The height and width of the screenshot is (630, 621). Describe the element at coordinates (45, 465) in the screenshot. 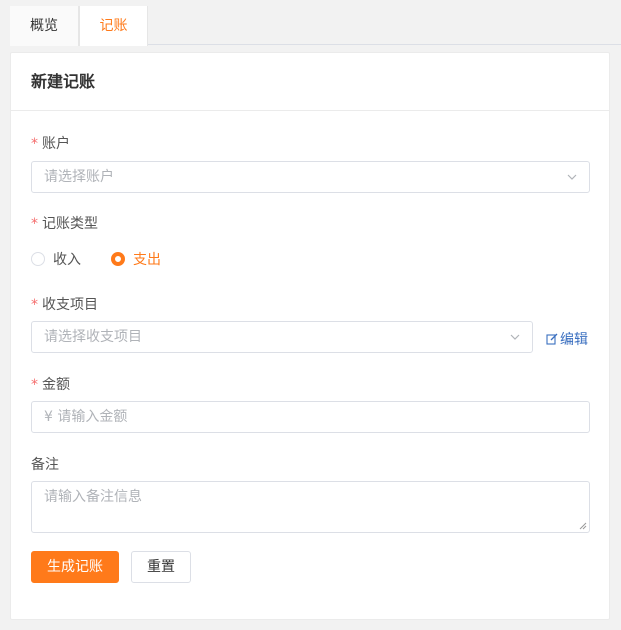

I see `note-label: 备注` at that location.